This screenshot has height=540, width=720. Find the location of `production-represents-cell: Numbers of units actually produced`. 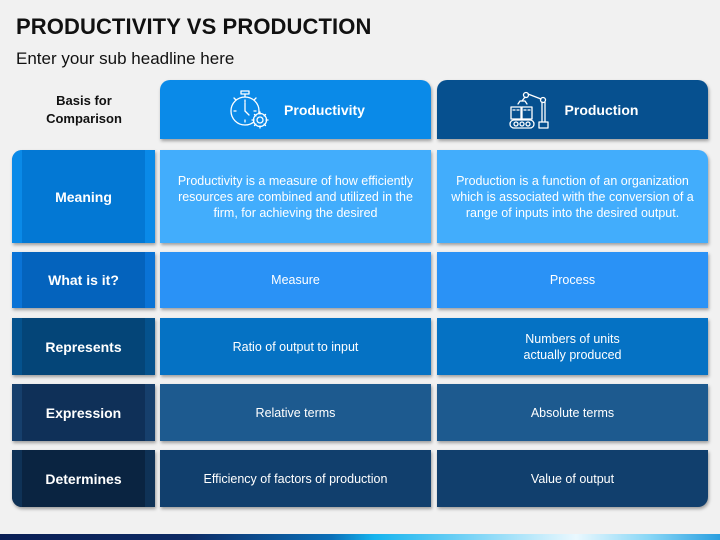

production-represents-cell: Numbers of units actually produced is located at coordinates (572, 346).